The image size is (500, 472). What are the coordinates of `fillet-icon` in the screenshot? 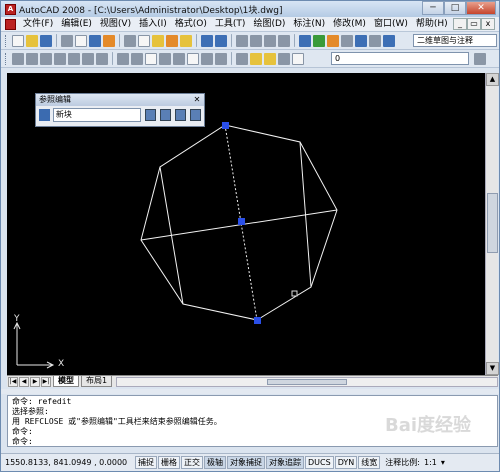 It's located at (221, 58).